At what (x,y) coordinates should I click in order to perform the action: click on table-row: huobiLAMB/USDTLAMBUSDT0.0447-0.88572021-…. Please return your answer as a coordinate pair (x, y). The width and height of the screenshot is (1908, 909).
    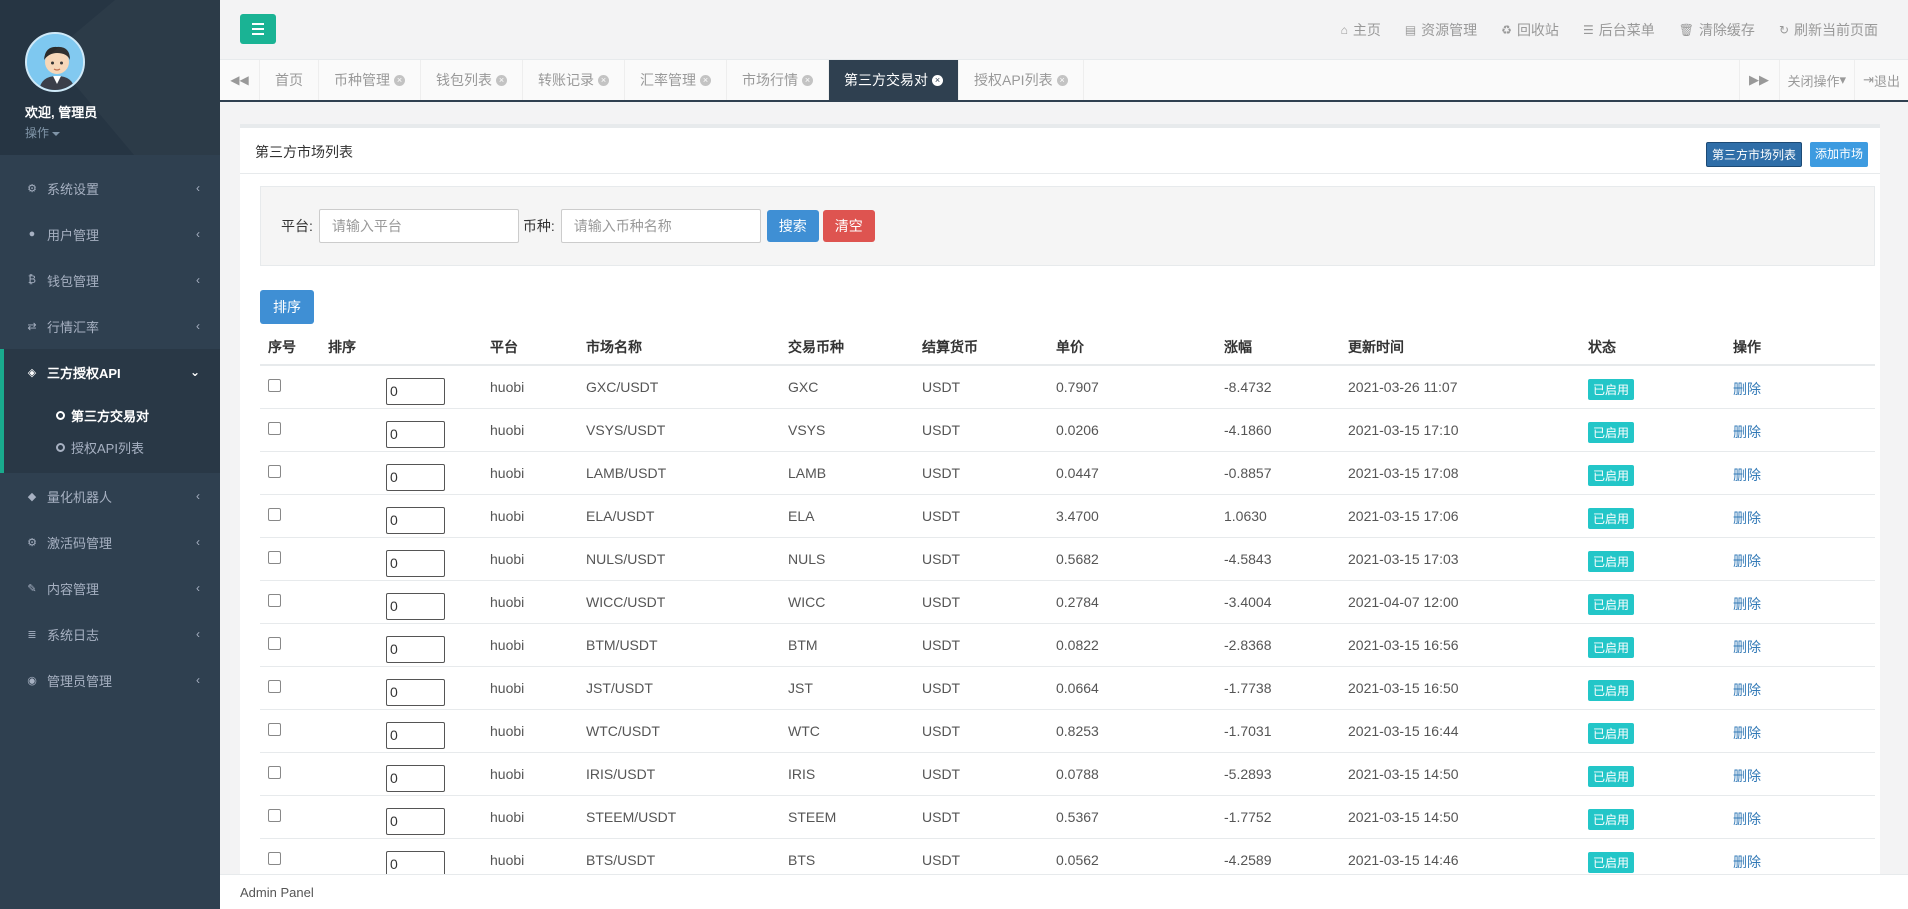
    Looking at the image, I should click on (1067, 473).